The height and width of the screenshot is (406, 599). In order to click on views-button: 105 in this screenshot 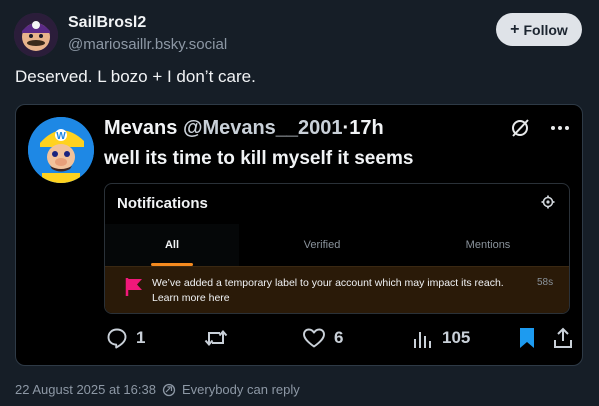, I will do `click(441, 338)`.